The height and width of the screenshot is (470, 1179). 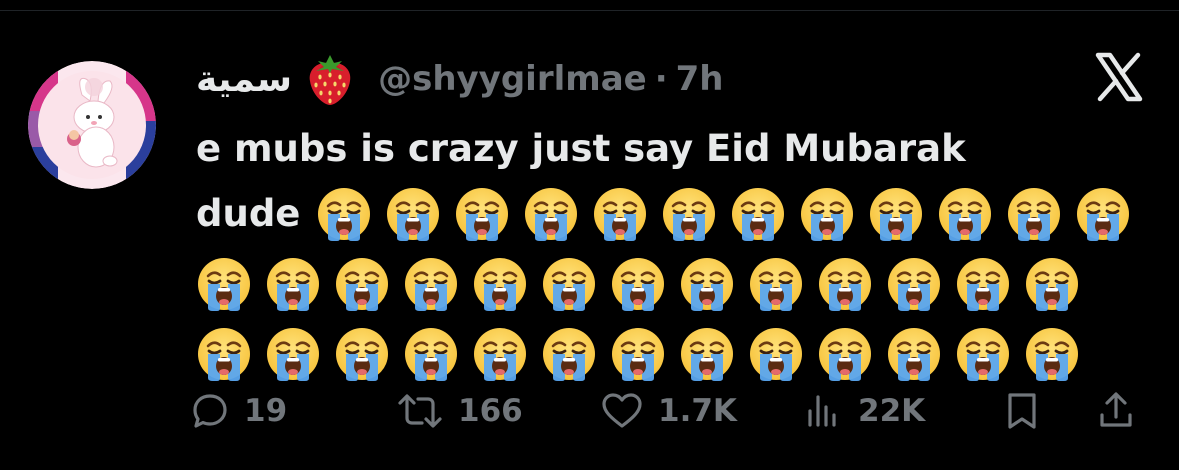 I want to click on author-row: سمية @shyygirlmae · 7h, so click(x=460, y=79).